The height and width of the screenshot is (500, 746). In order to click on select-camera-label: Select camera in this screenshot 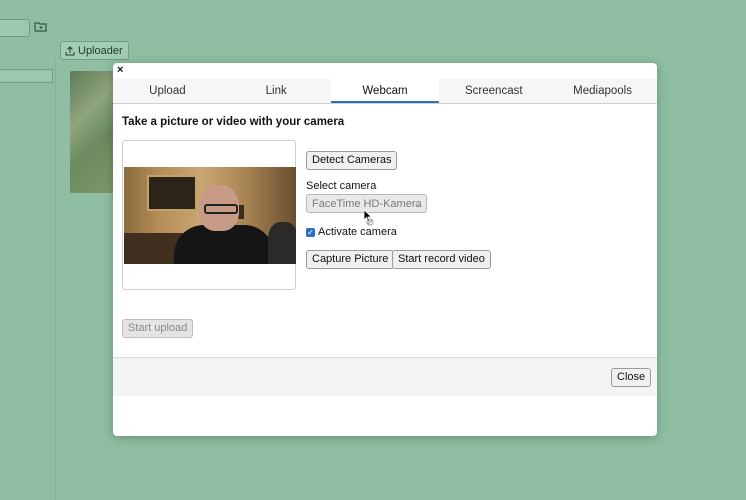, I will do `click(341, 186)`.